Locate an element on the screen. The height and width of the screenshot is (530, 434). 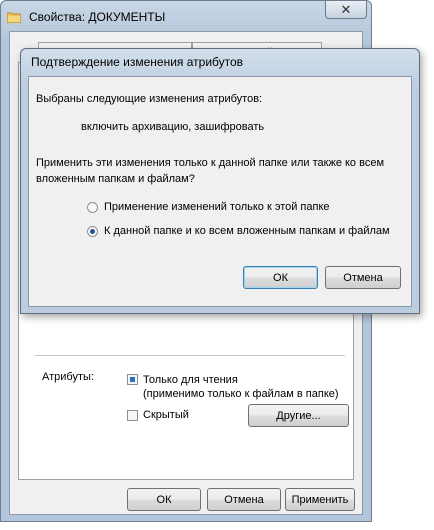
apply-button: Применить is located at coordinates (320, 499).